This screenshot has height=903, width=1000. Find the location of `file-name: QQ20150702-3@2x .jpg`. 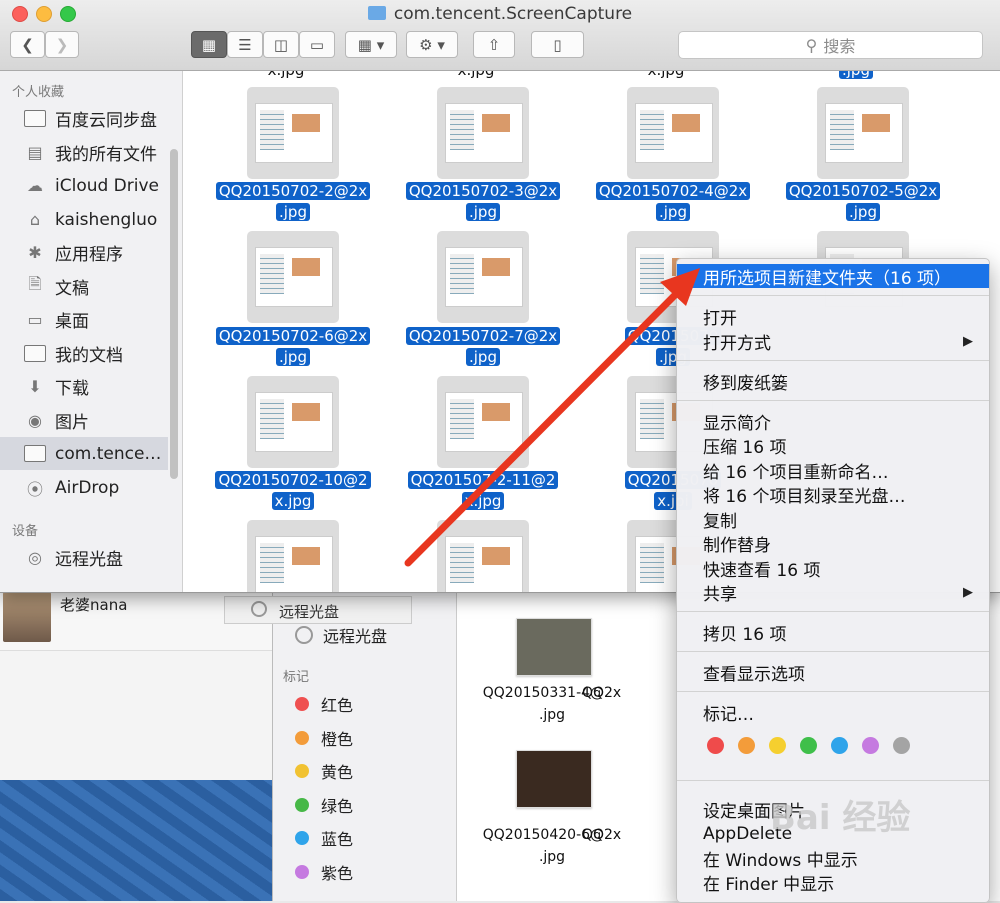

file-name: QQ20150702-3@2x .jpg is located at coordinates (483, 202).